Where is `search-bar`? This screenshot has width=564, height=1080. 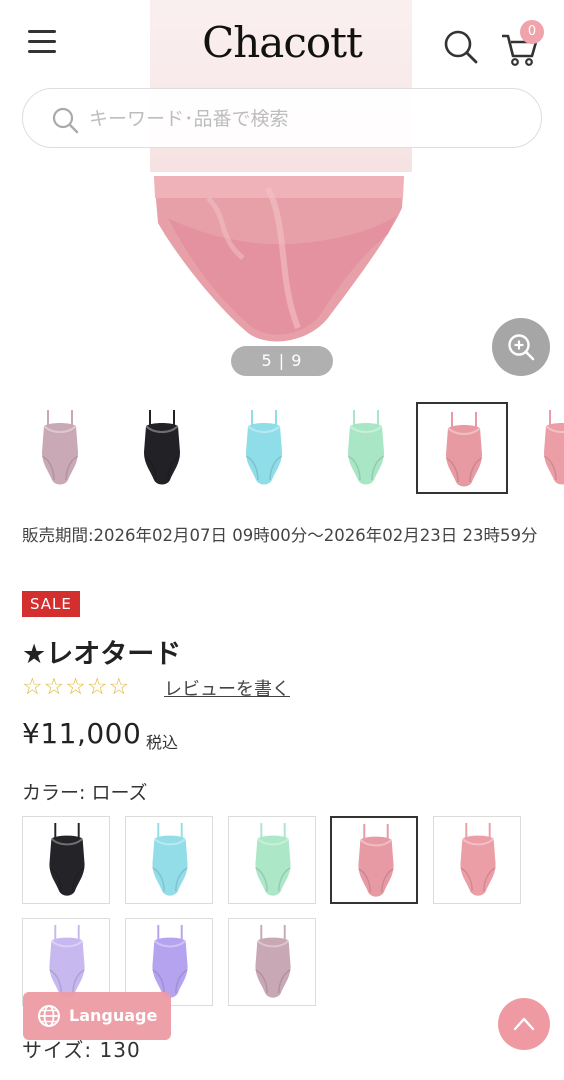 search-bar is located at coordinates (282, 118).